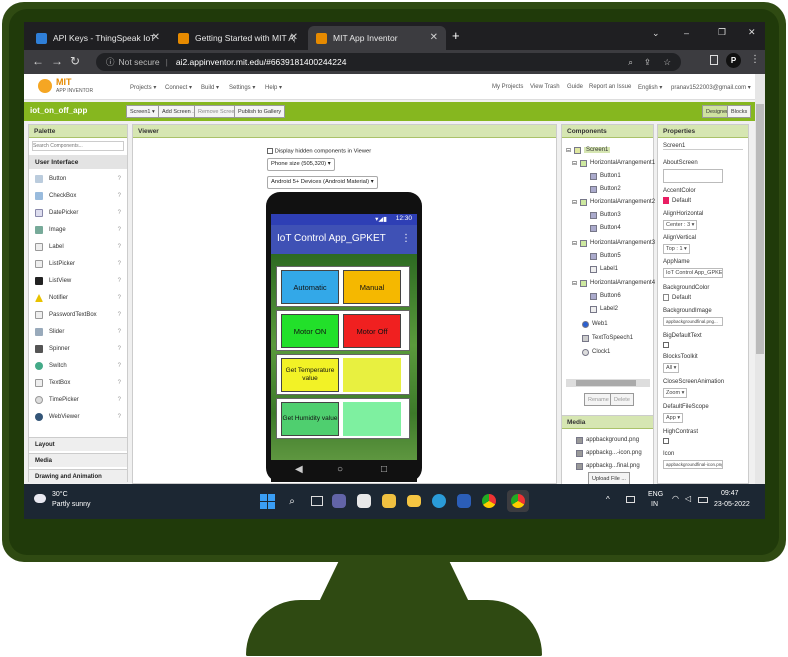  What do you see at coordinates (270, 151) in the screenshot?
I see `checkbox` at bounding box center [270, 151].